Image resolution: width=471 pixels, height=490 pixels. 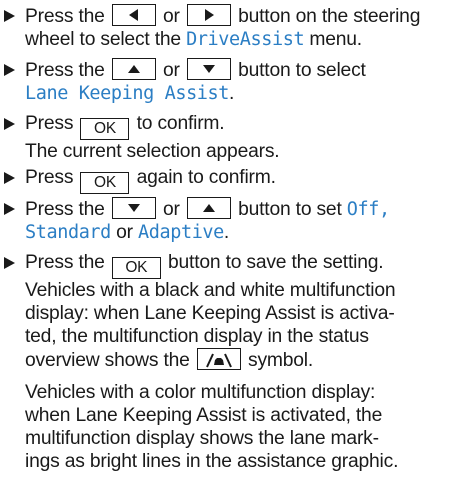 What do you see at coordinates (368, 209) in the screenshot?
I see `display-term: Off,` at bounding box center [368, 209].